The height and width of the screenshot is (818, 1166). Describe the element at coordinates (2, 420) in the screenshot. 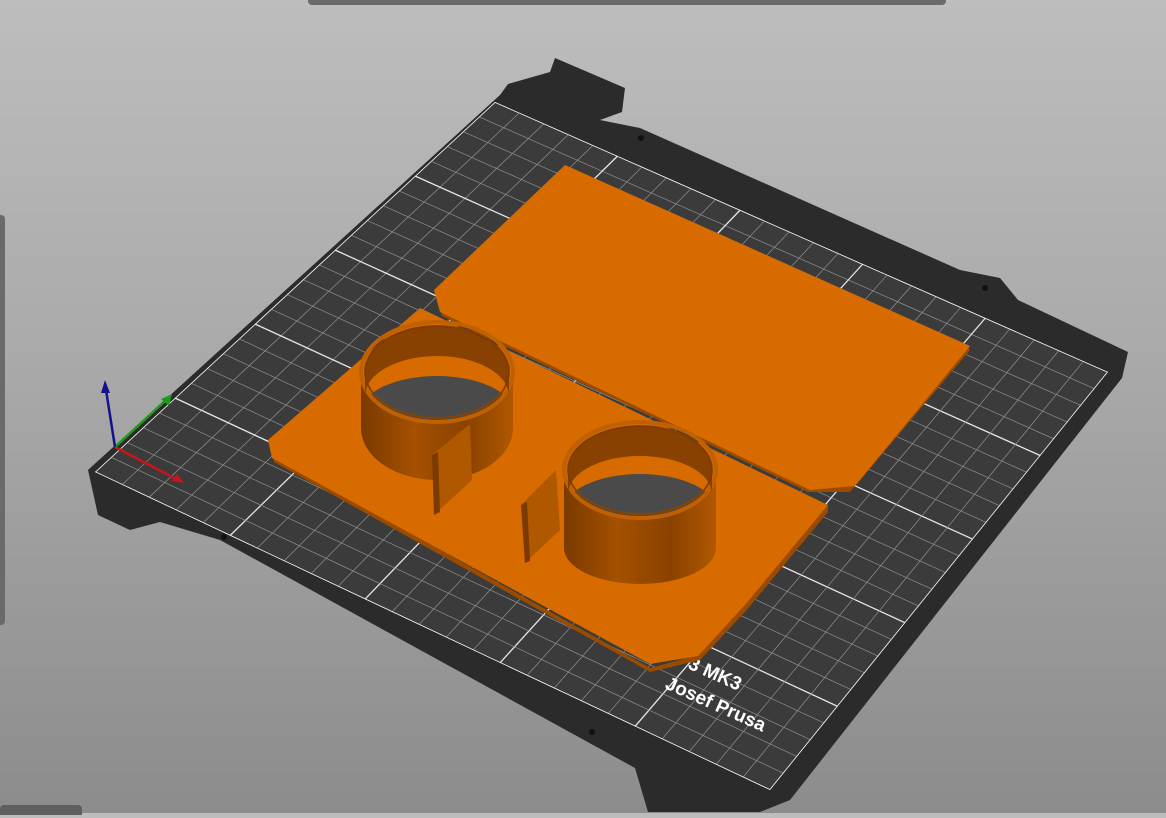

I see `left-sidebar-toolbar` at that location.